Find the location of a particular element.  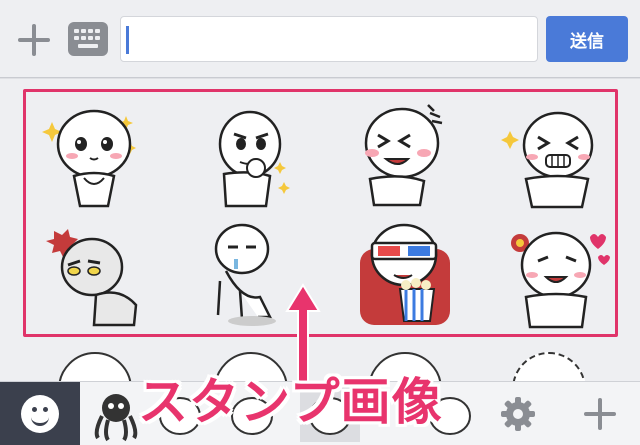

keyboard-icon is located at coordinates (88, 39).